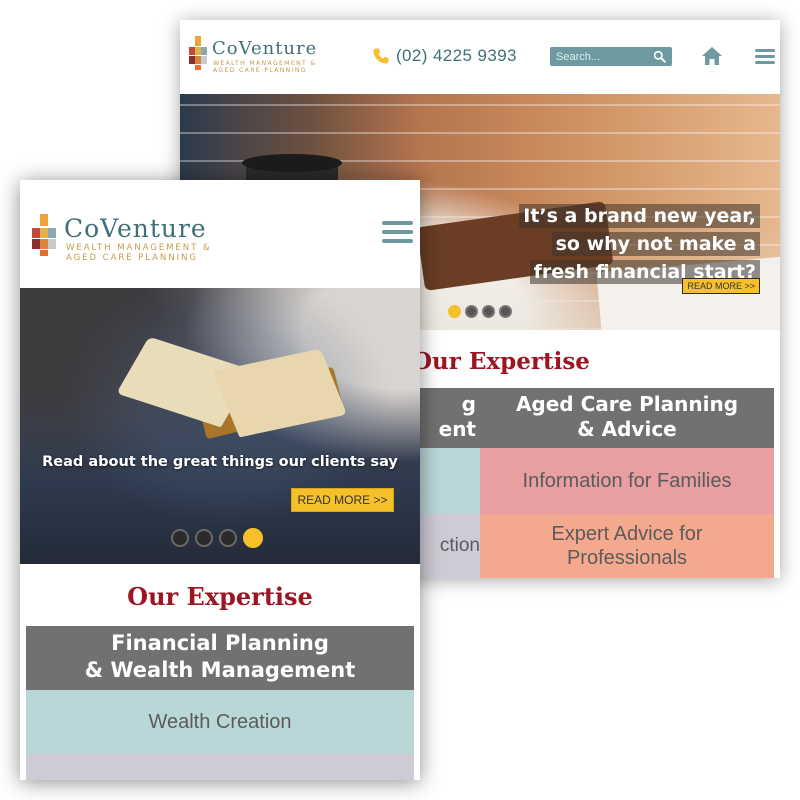 This screenshot has height=800, width=800. I want to click on phone-number: (02) 4225 9393, so click(456, 55).